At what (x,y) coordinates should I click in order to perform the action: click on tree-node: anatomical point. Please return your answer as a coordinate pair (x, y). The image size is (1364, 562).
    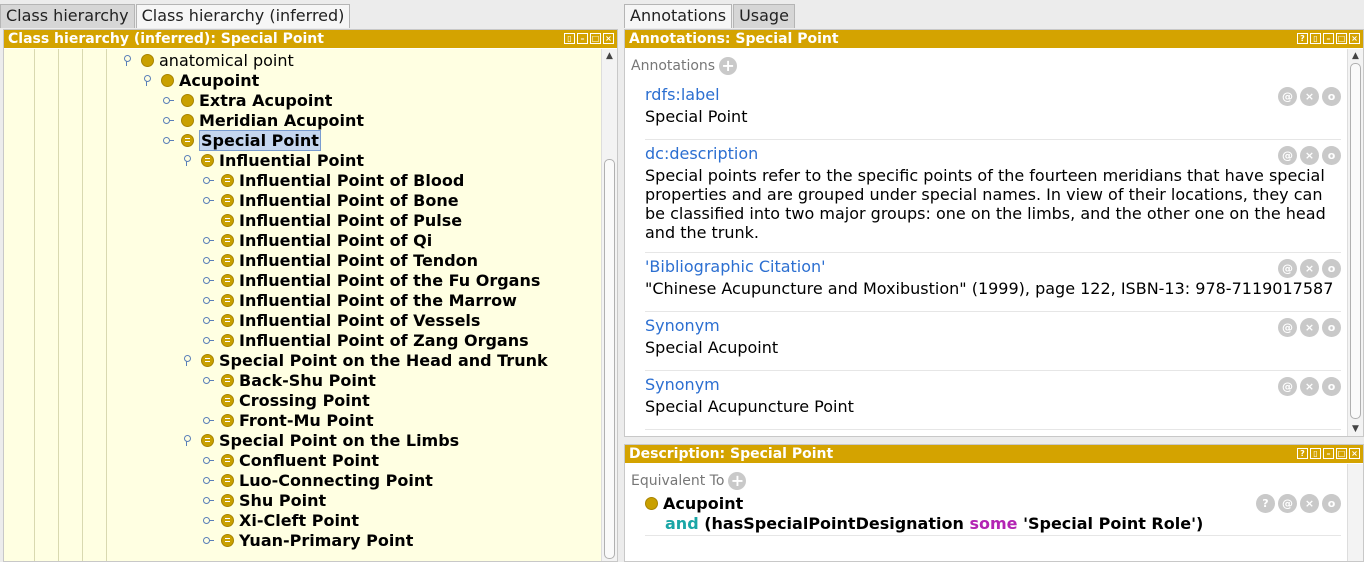
    Looking at the image, I should click on (209, 60).